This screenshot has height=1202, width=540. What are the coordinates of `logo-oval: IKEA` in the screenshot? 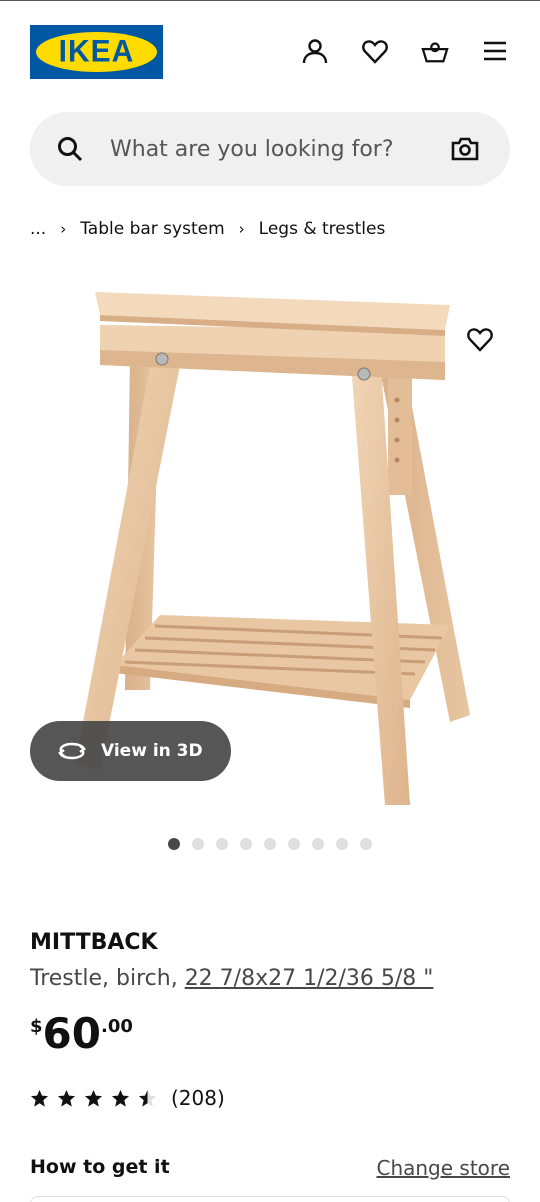 It's located at (96, 52).